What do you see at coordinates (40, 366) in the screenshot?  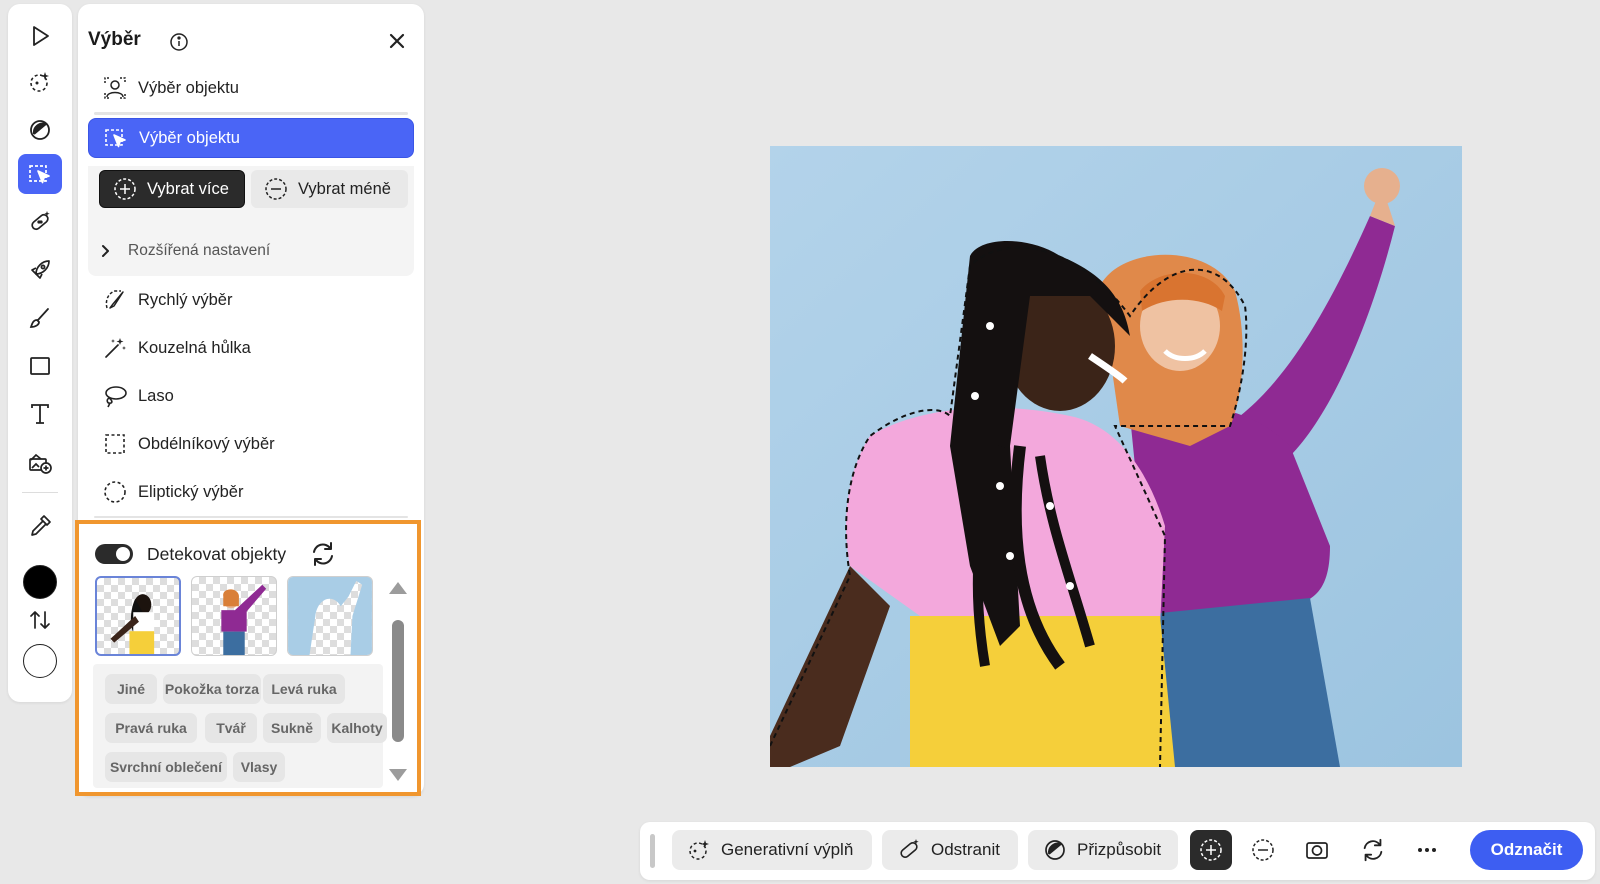 I see `rectangle-icon` at bounding box center [40, 366].